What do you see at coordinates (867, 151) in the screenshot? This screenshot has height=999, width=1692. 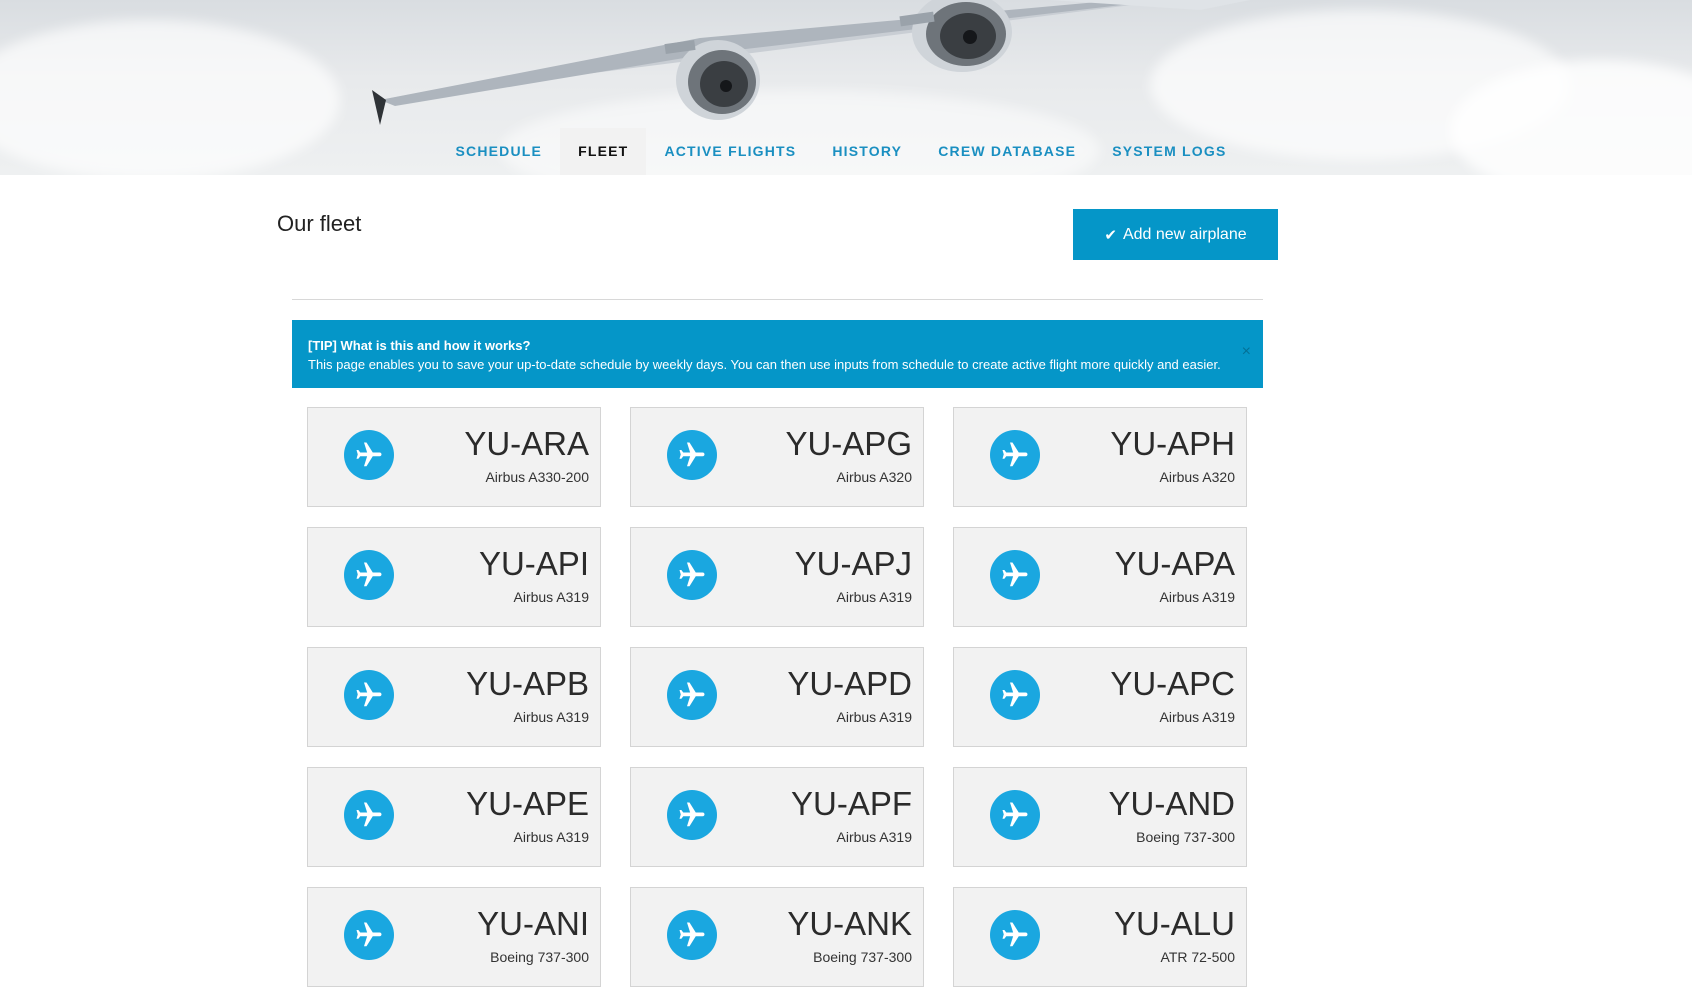 I see `tab-history: HISTORY` at bounding box center [867, 151].